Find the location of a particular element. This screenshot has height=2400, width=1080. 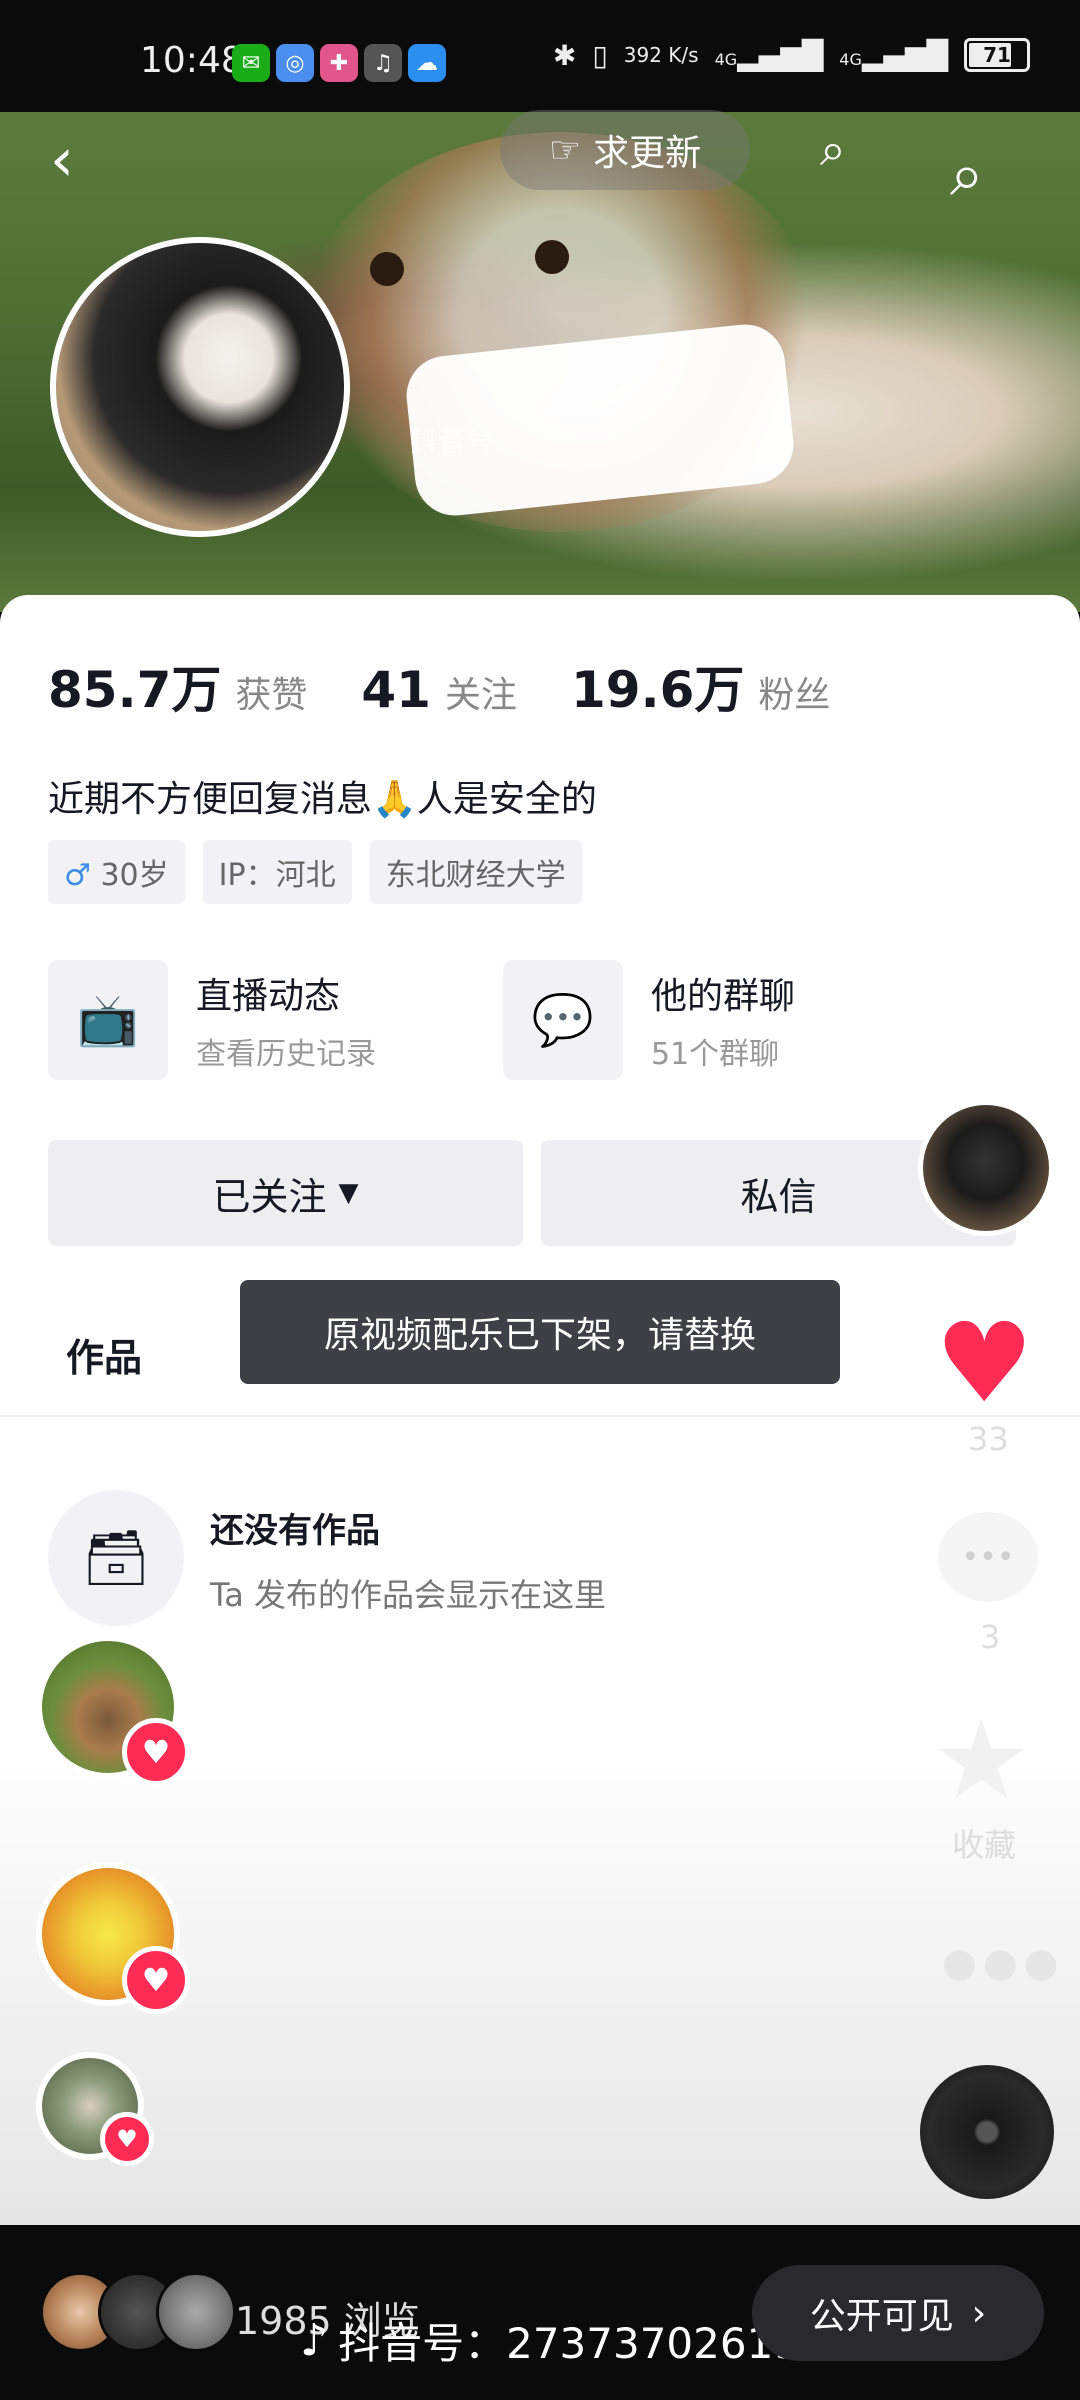

live-history-subtitle: 查看历史记录 is located at coordinates (286, 1054).